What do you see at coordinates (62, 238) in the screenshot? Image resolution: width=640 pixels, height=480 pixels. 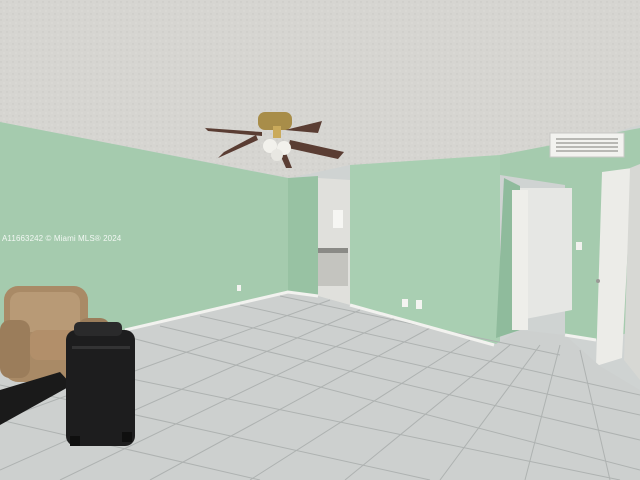 I see `watermark-text: A11663242 © Miami MLS® 2024` at bounding box center [62, 238].